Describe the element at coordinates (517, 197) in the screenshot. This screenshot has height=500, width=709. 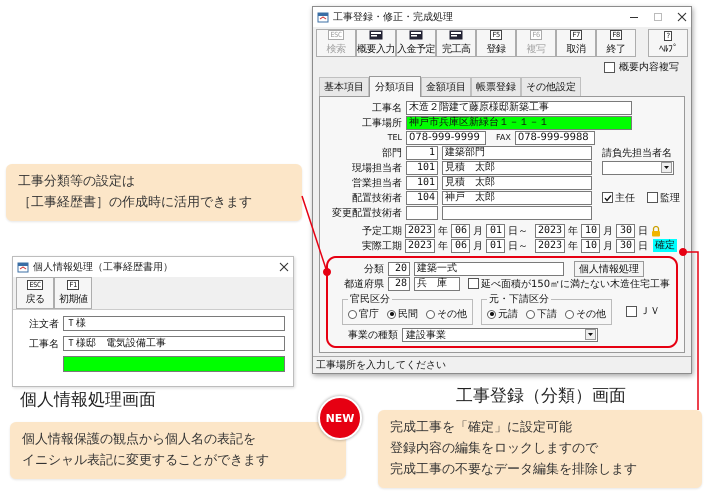
I see `input-field: 神戸 太郎` at that location.